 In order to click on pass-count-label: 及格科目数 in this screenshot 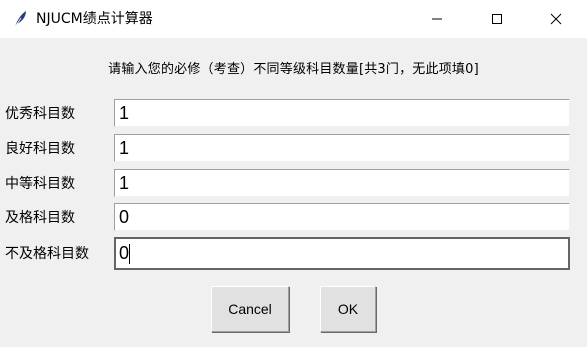, I will do `click(40, 218)`.